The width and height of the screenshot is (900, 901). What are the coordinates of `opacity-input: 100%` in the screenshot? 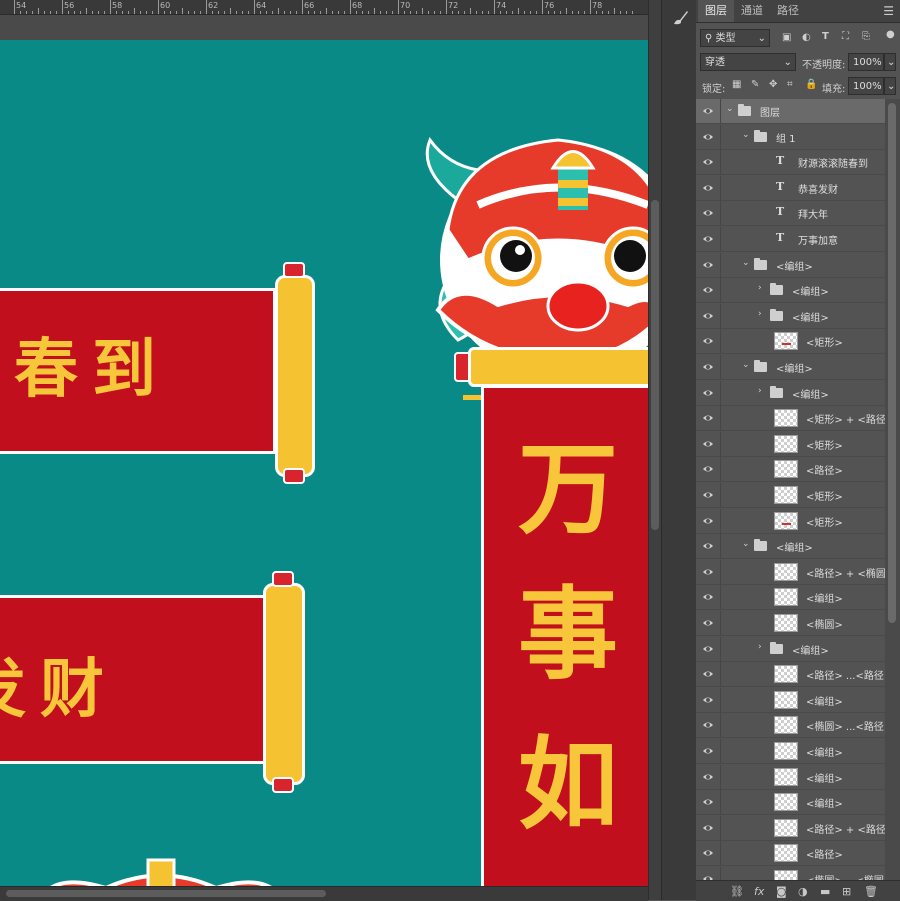 It's located at (866, 62).